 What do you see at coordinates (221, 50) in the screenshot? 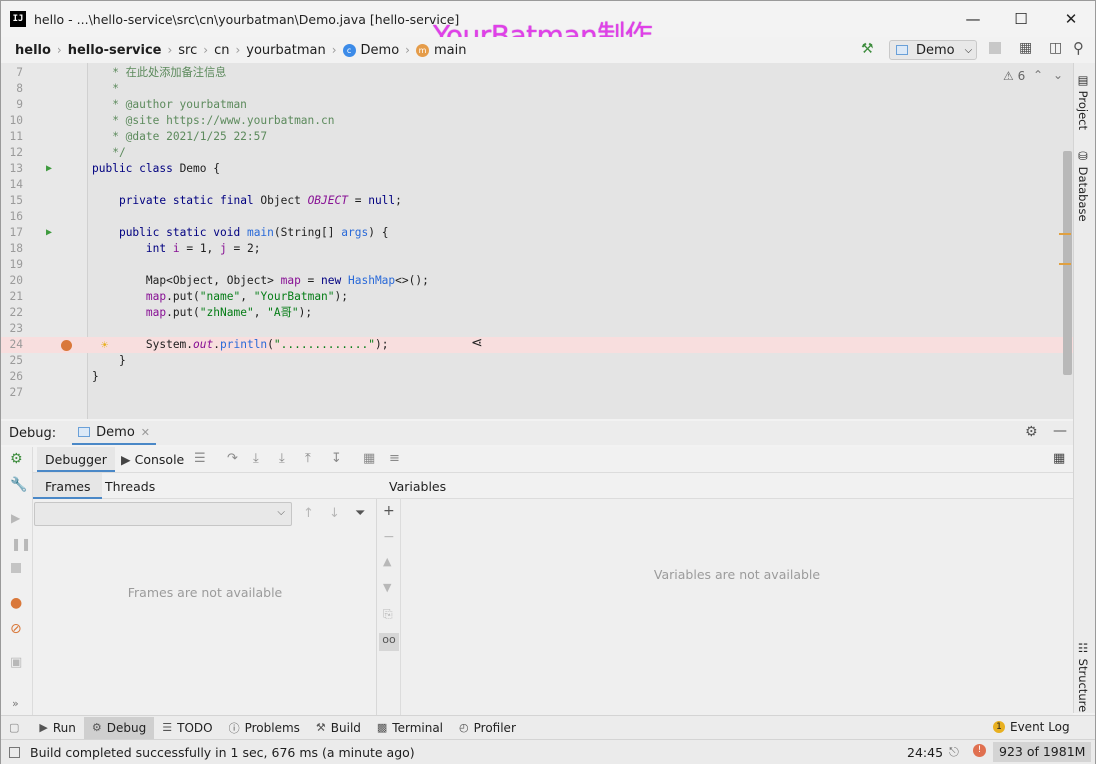
I see `crumb-package-cn: cn` at bounding box center [221, 50].